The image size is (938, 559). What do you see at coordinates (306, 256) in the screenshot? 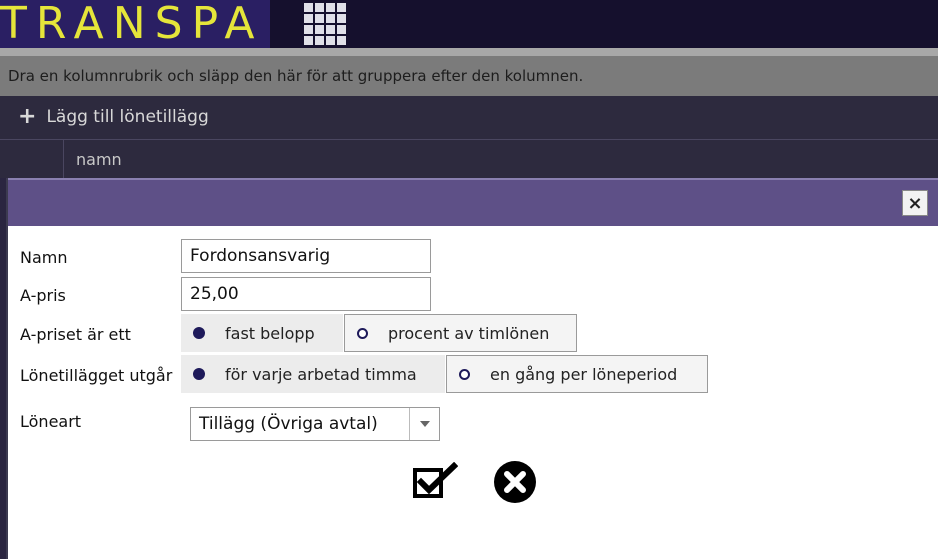
I see `name-input: Fordonsansvarig` at bounding box center [306, 256].